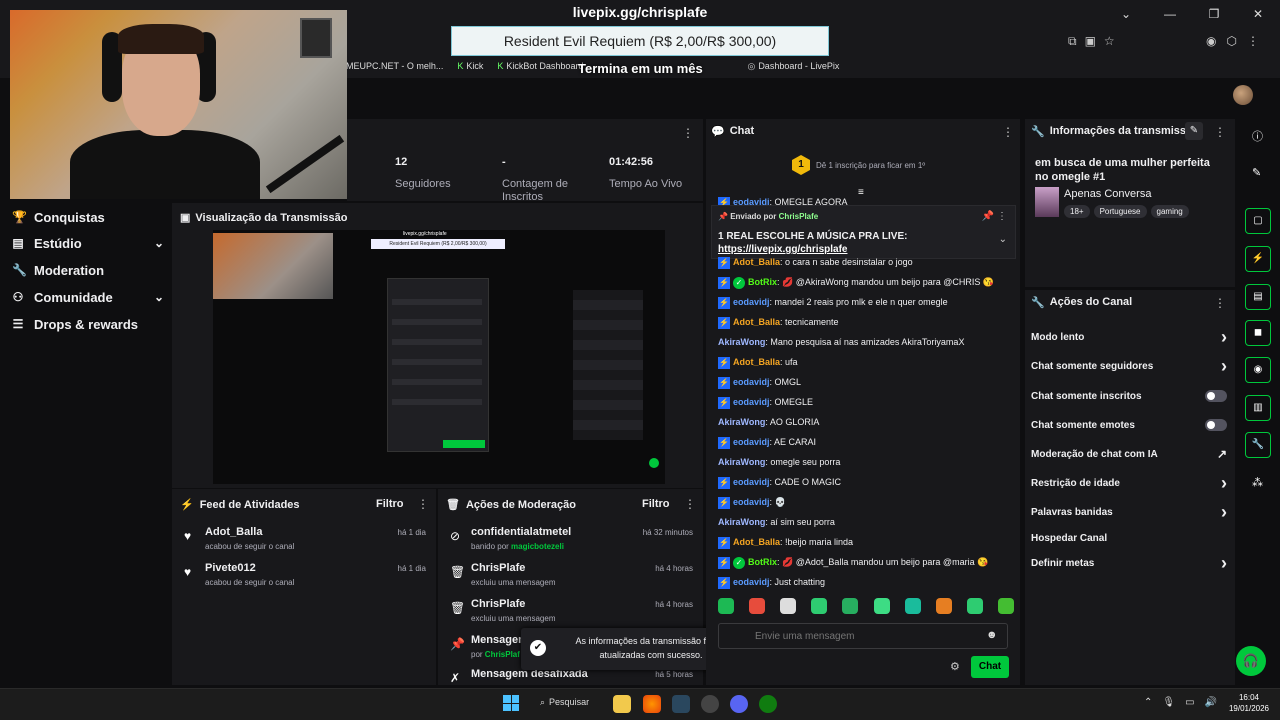 This screenshot has width=1280, height=720. Describe the element at coordinates (863, 636) in the screenshot. I see `chat-input` at that location.